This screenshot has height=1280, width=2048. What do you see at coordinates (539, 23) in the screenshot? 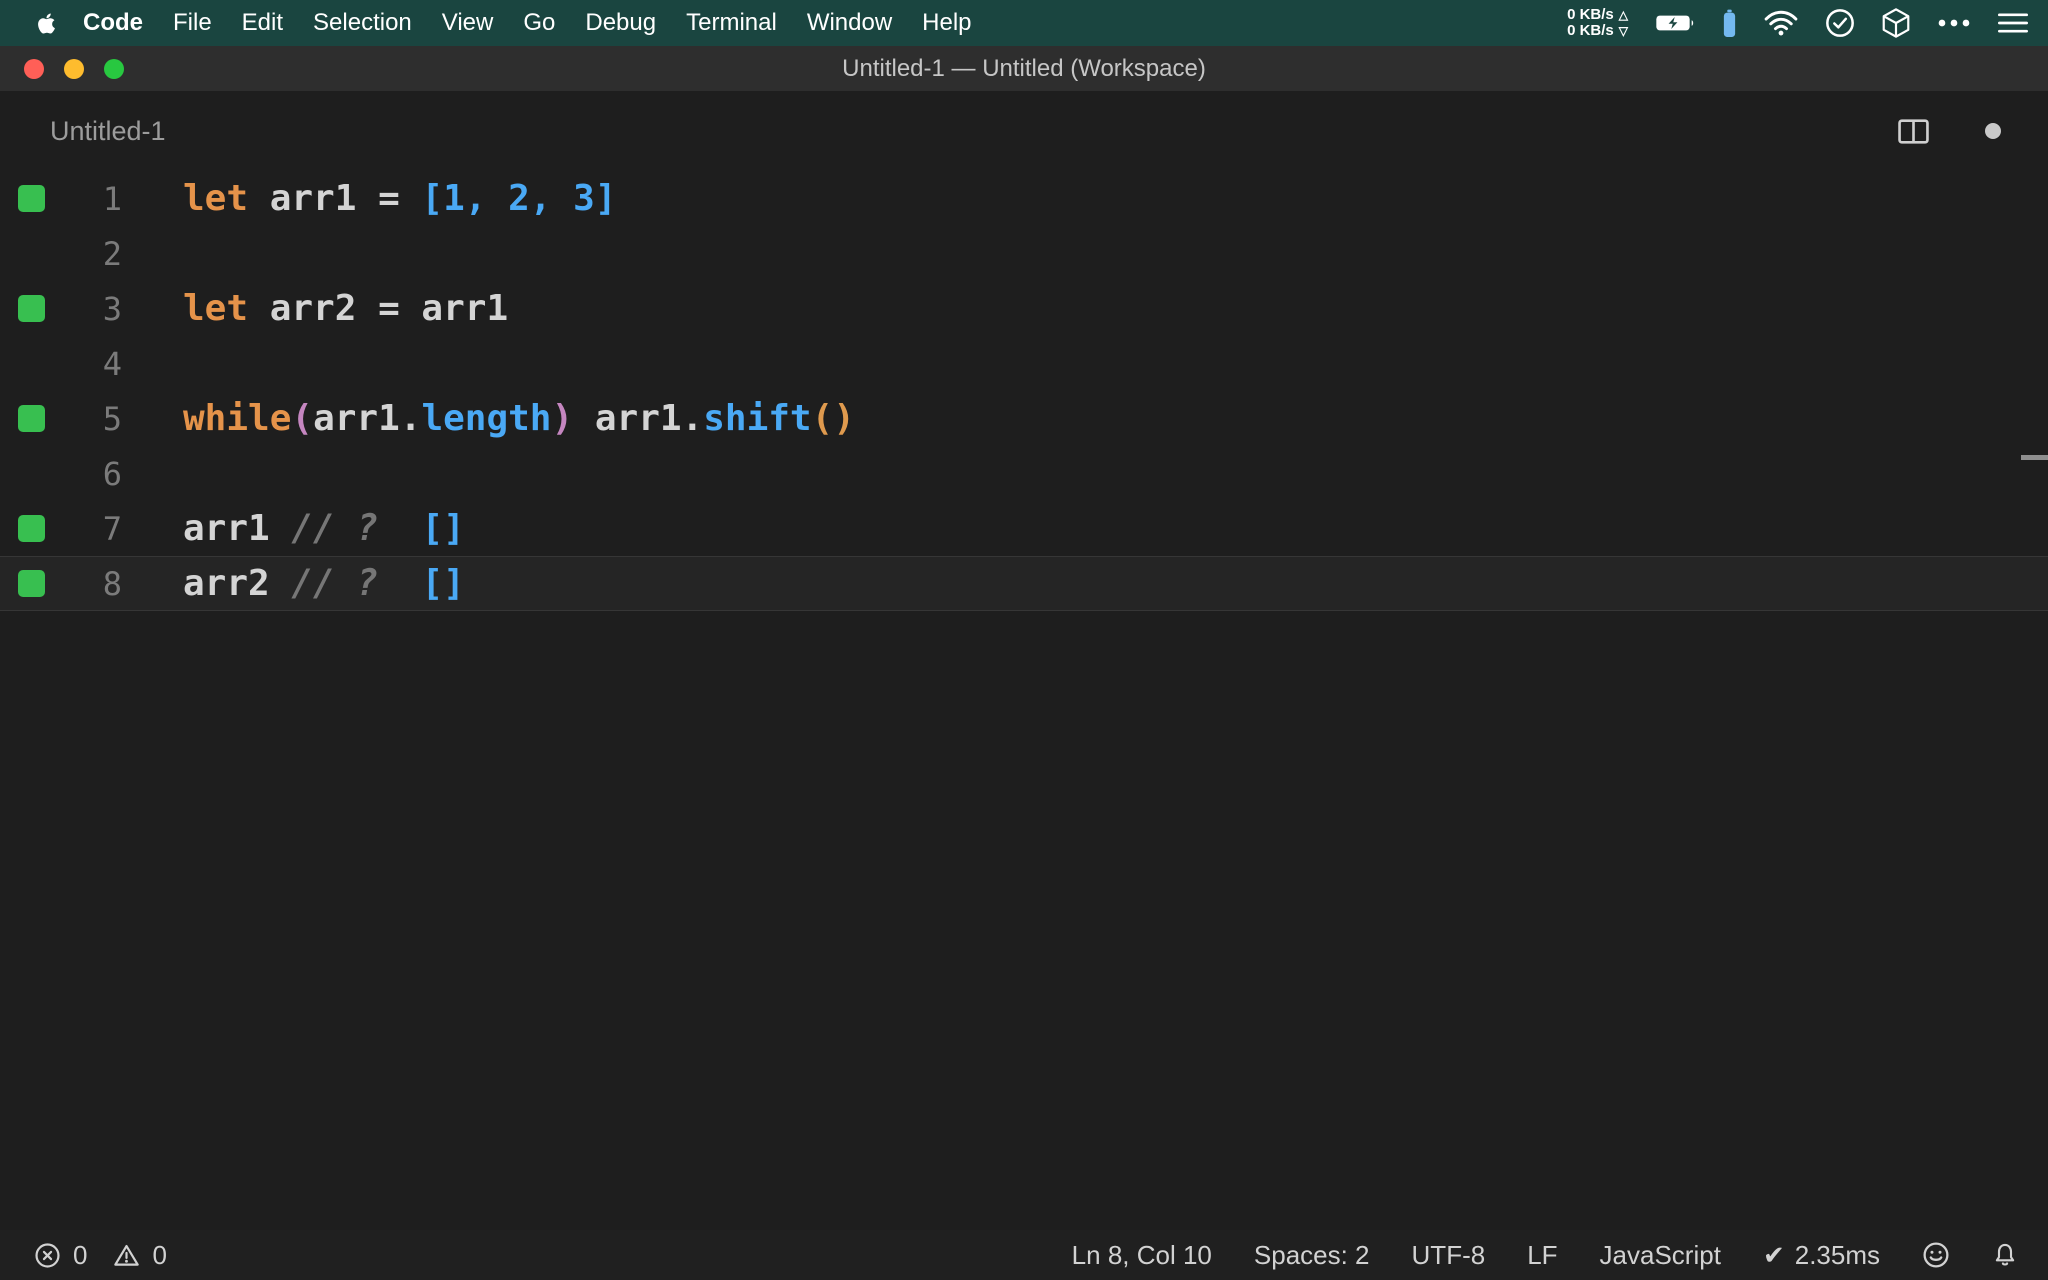
I see `menu-item-go: Go` at bounding box center [539, 23].